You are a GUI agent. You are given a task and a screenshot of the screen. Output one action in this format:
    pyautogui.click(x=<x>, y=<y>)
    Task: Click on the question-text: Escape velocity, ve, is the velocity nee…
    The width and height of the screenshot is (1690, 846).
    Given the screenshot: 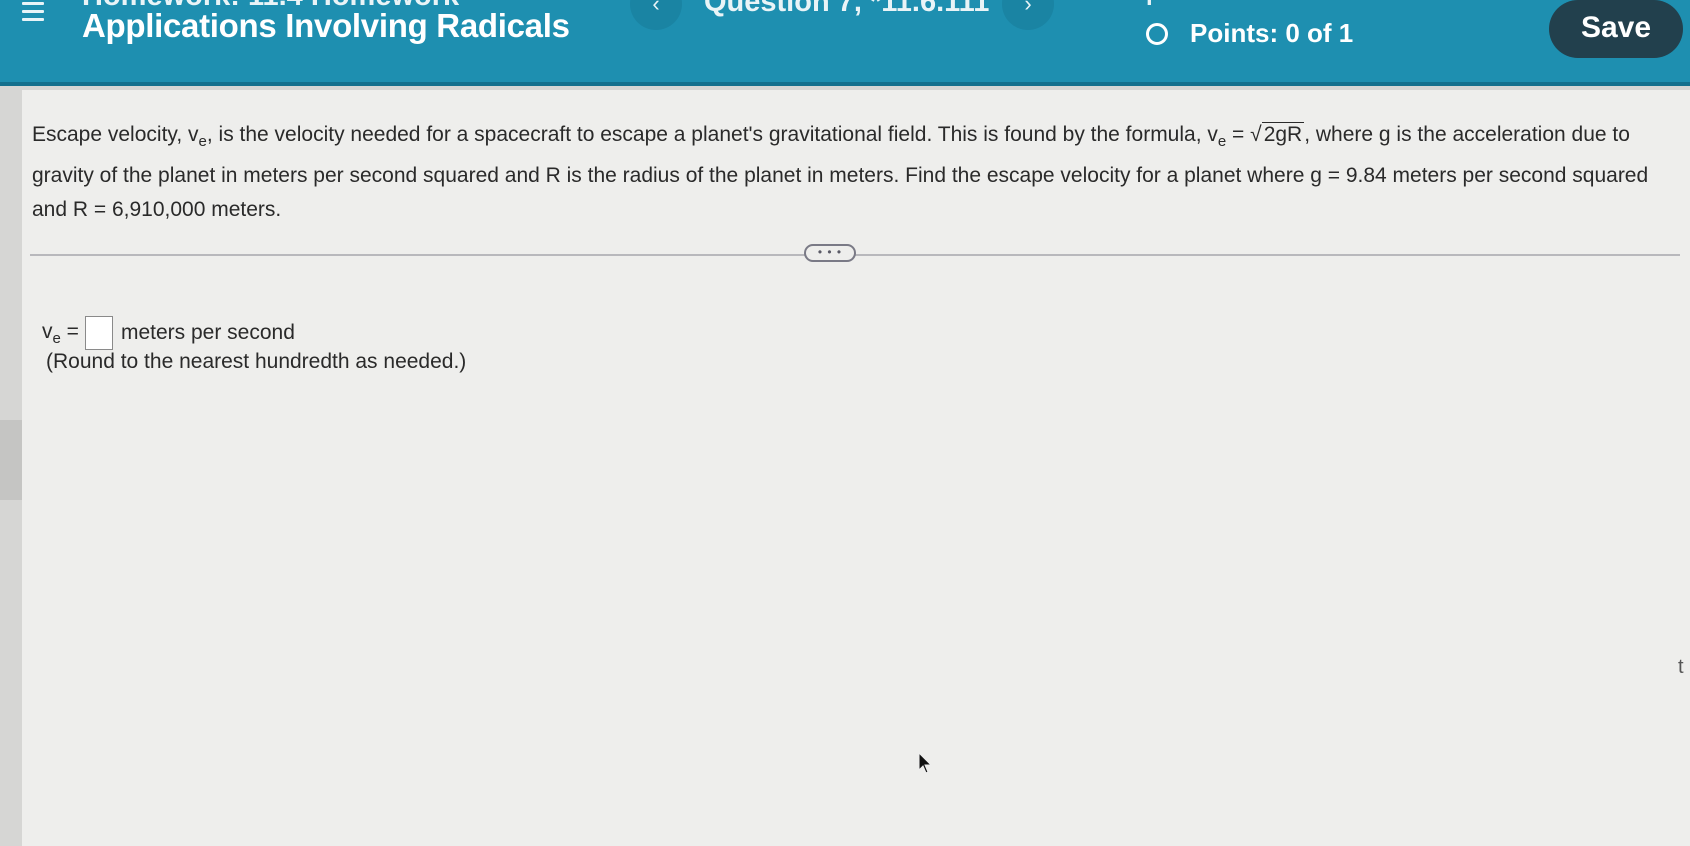 What is the action you would take?
    pyautogui.click(x=857, y=172)
    